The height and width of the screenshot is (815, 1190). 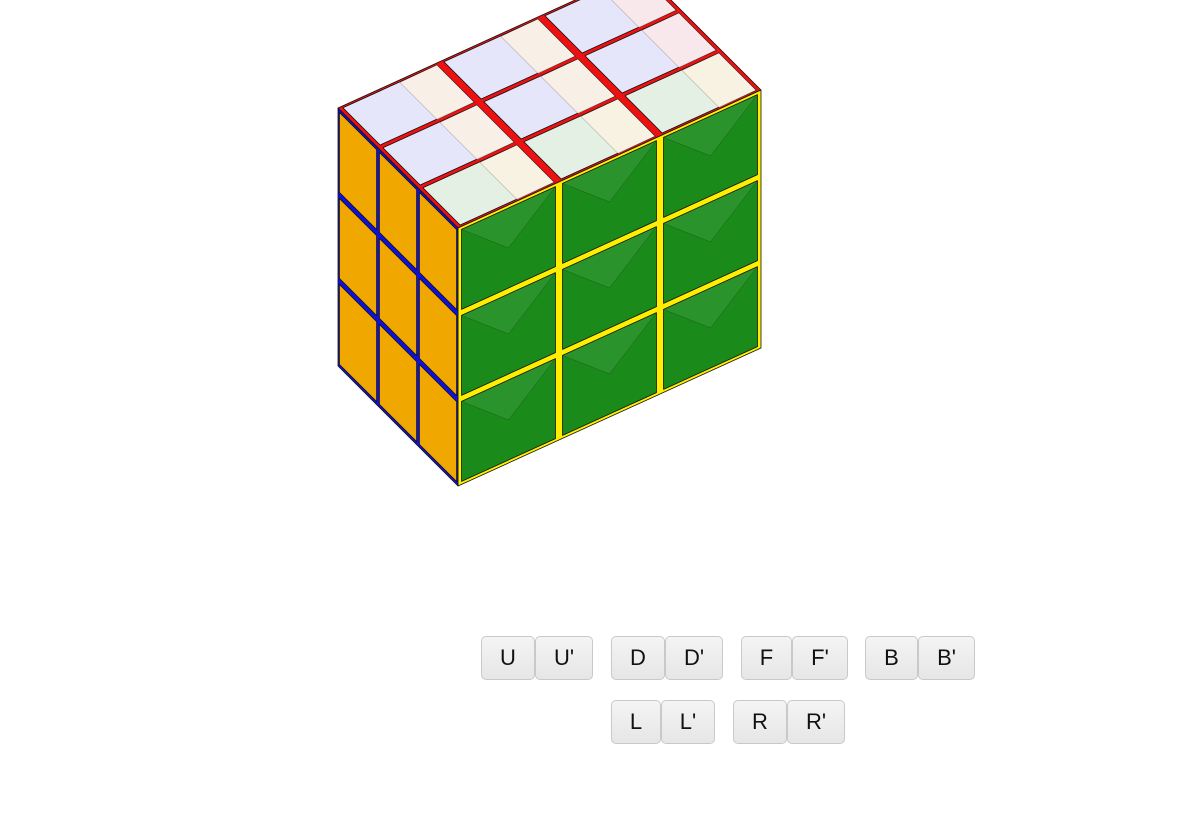 I want to click on move-d-prime-button: D', so click(x=694, y=658).